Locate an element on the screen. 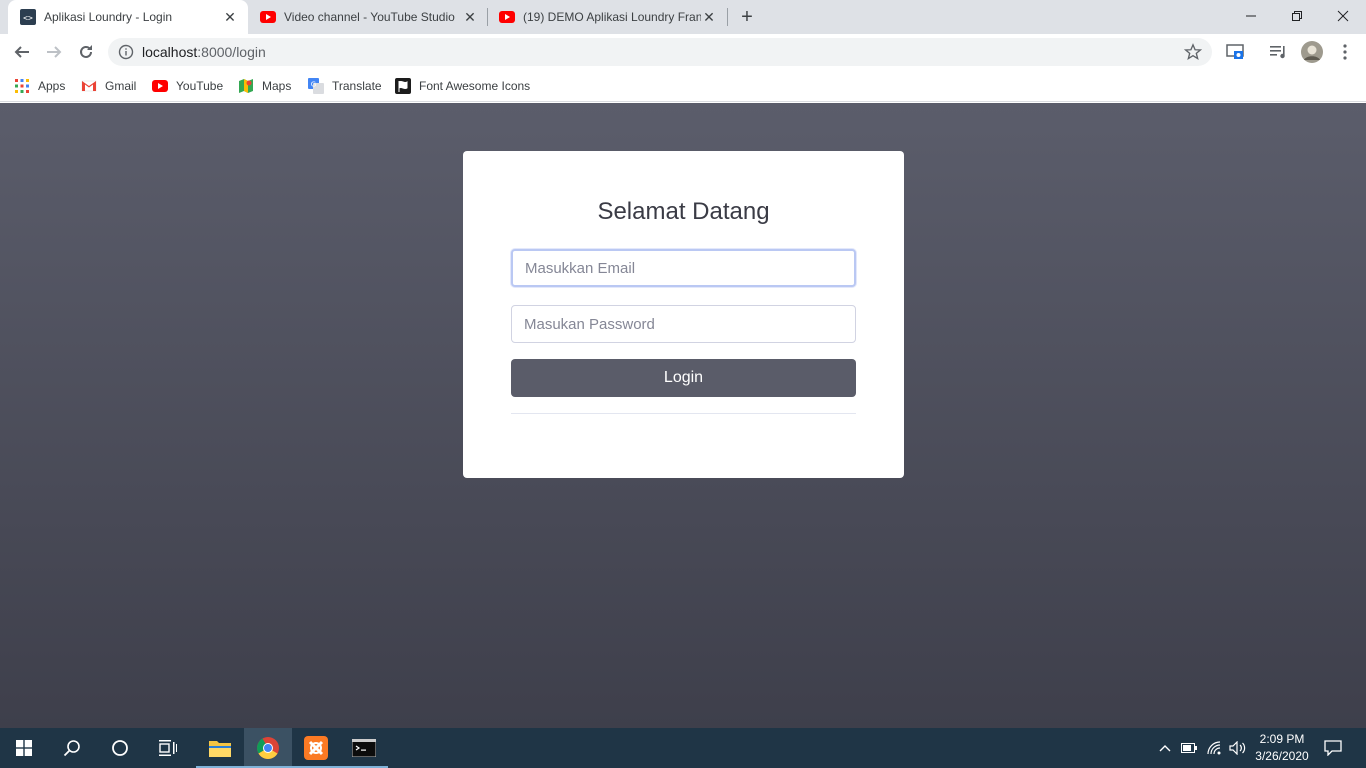  show-hidden-icons-button is located at coordinates (1165, 748).